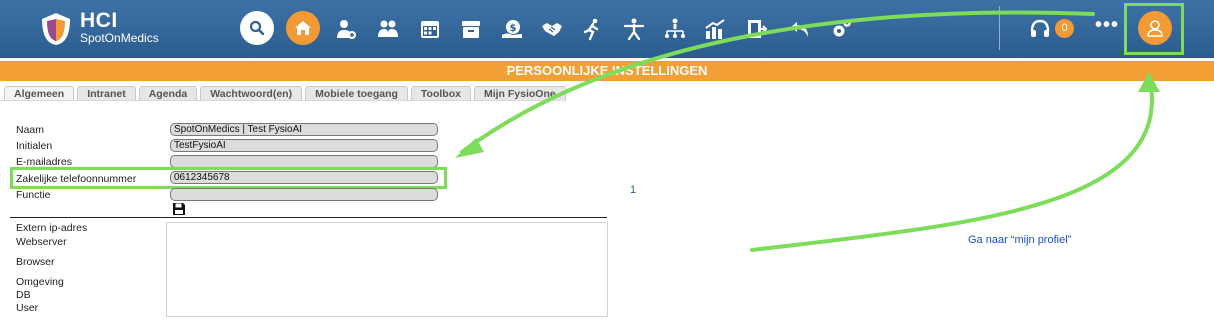 The height and width of the screenshot is (328, 1214). I want to click on door-icon, so click(758, 29).